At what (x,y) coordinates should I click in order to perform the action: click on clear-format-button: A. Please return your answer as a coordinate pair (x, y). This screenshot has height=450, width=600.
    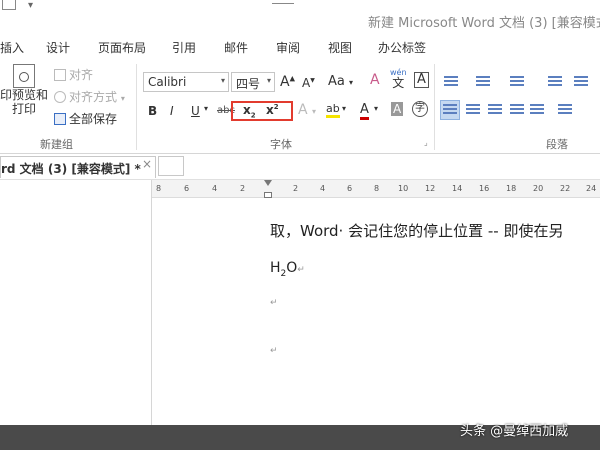
    Looking at the image, I should click on (375, 80).